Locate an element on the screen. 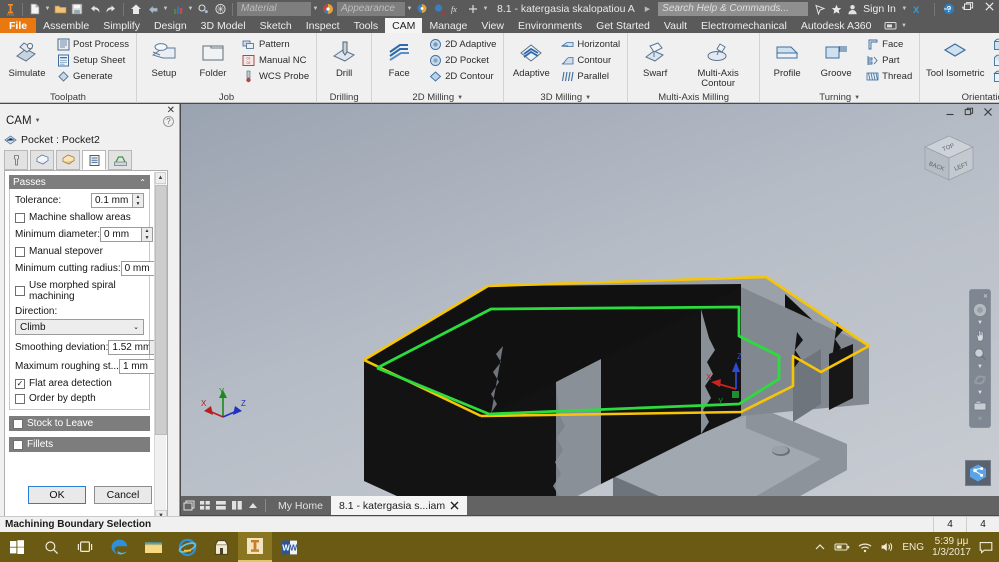  manual-nc-button: 01 02 Manual NC is located at coordinates (275, 60).